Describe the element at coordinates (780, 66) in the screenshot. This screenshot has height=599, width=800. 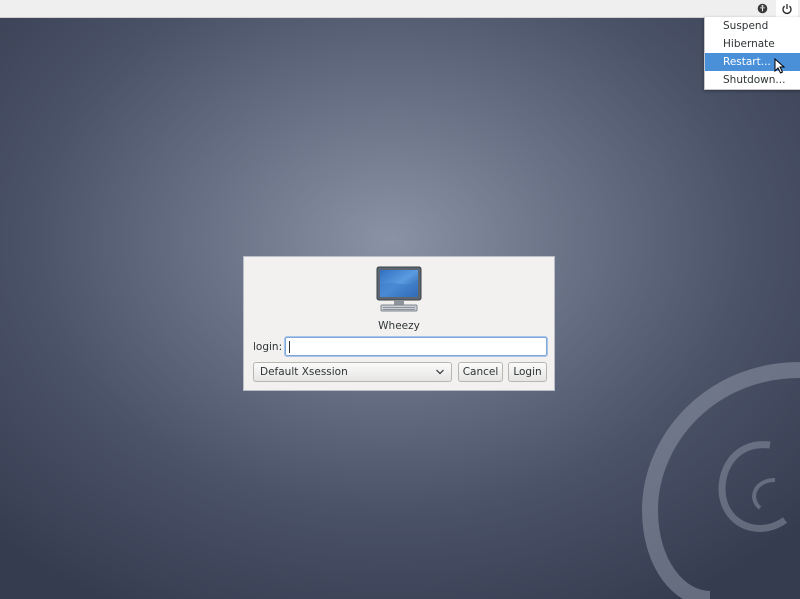
I see `mouse-cursor-icon` at that location.